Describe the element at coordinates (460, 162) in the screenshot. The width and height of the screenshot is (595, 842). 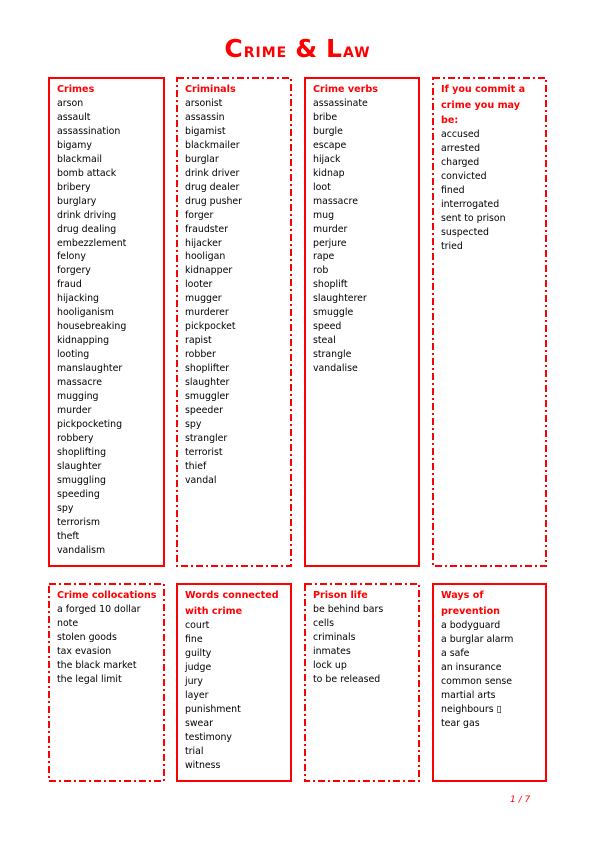
I see `word-item: charged` at that location.